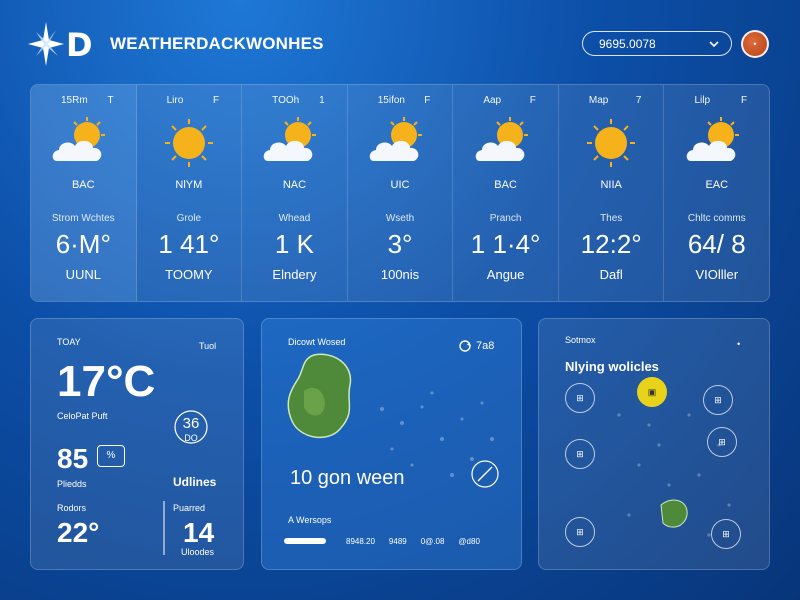  What do you see at coordinates (189, 274) in the screenshot?
I see `day-footer: TOOMY` at bounding box center [189, 274].